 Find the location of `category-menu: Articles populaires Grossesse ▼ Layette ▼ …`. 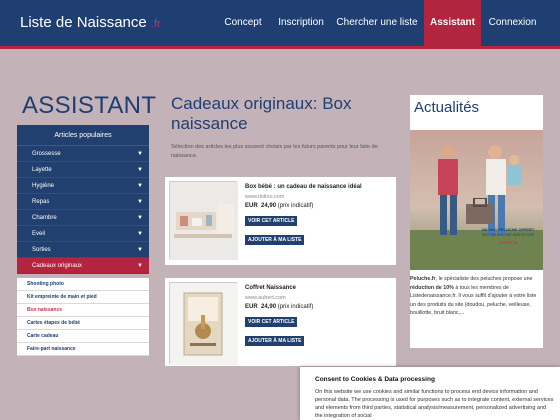

category-menu: Articles populaires Grossesse ▼ Layette ▼ … is located at coordinates (83, 199).